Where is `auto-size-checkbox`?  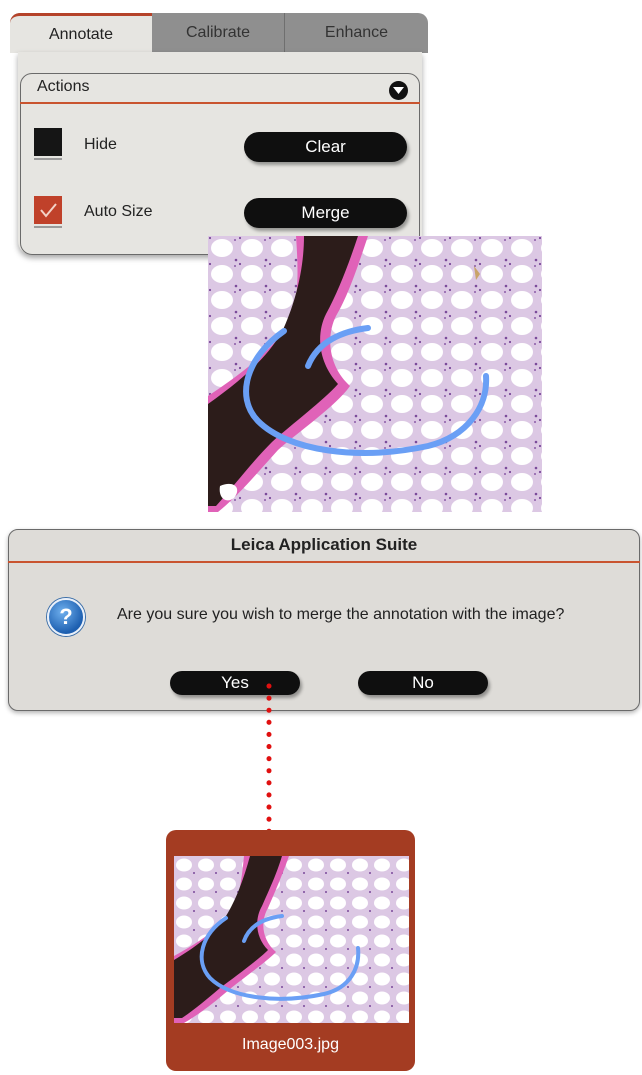
auto-size-checkbox is located at coordinates (48, 210).